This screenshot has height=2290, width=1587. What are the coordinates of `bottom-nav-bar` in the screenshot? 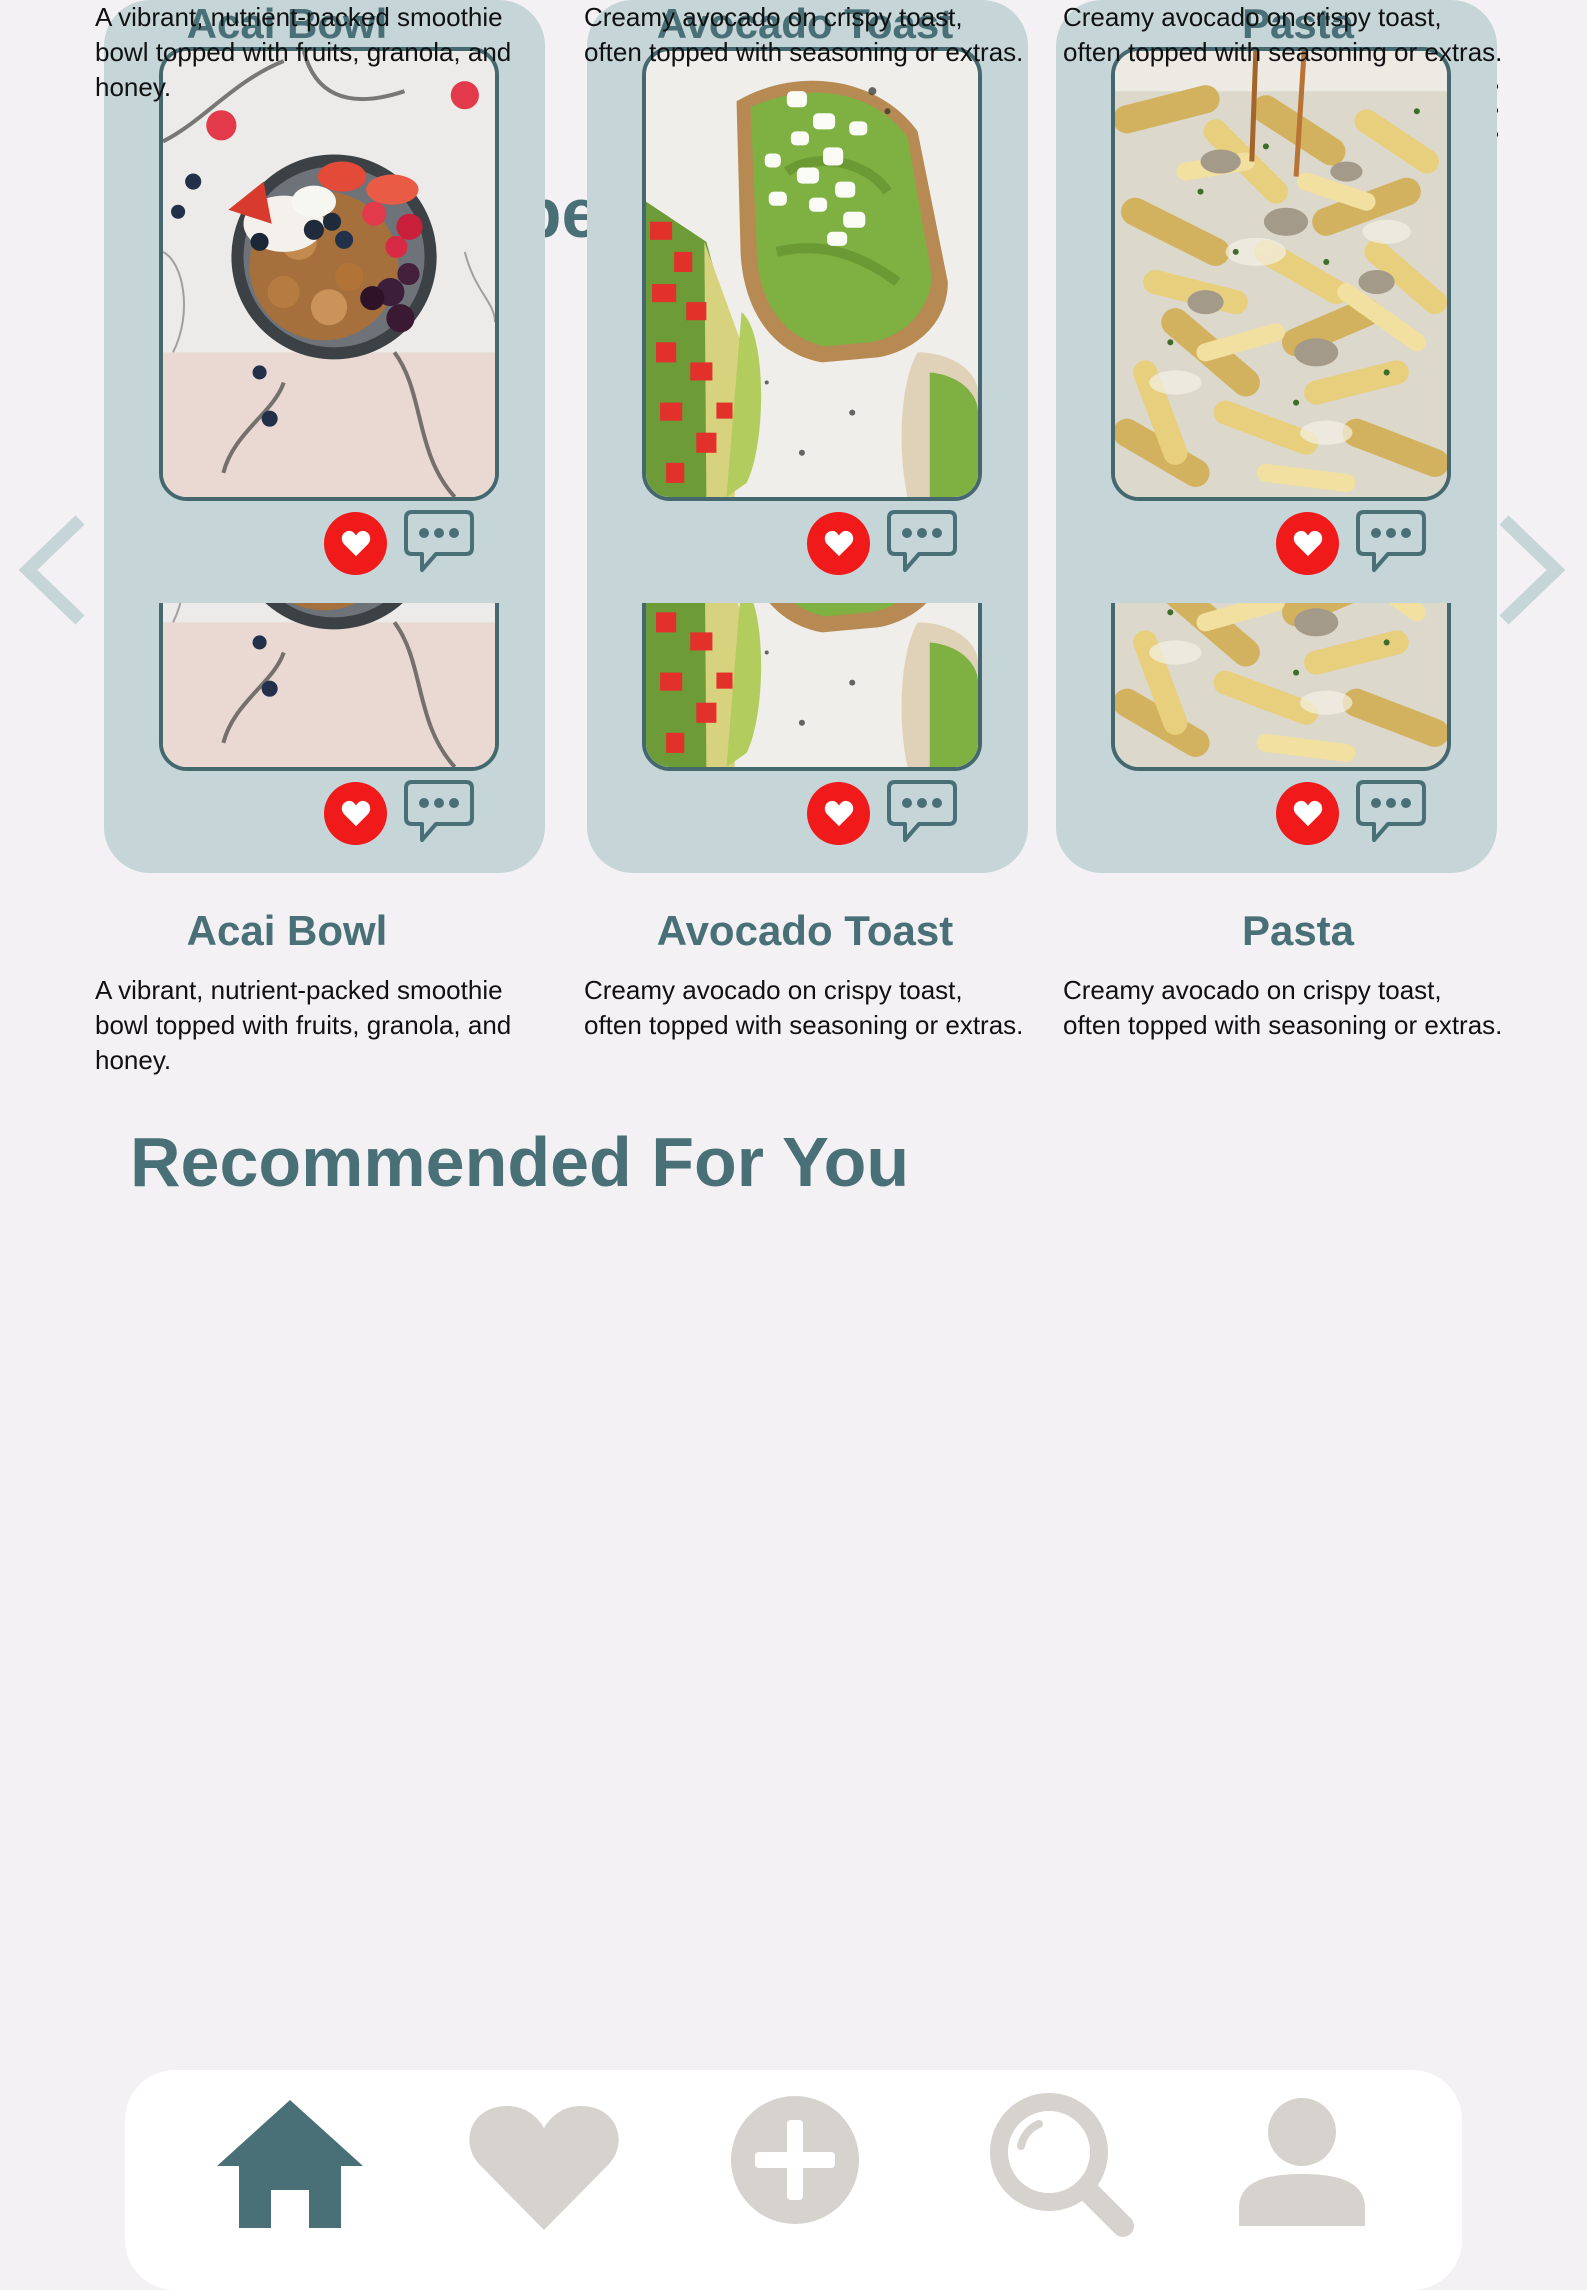 It's located at (793, 2180).